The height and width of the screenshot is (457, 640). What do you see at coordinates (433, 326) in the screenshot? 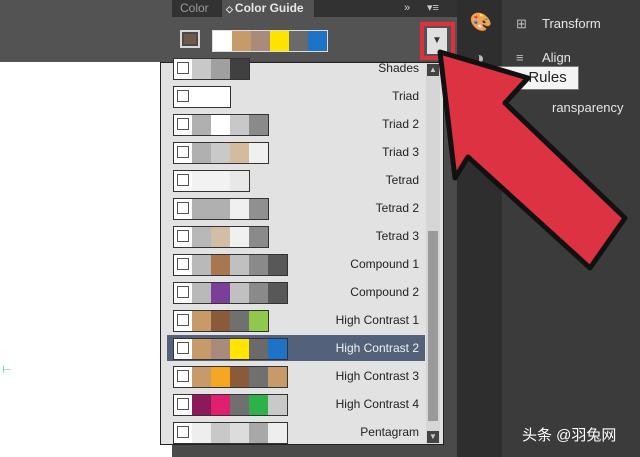
I see `scroll-thumb` at bounding box center [433, 326].